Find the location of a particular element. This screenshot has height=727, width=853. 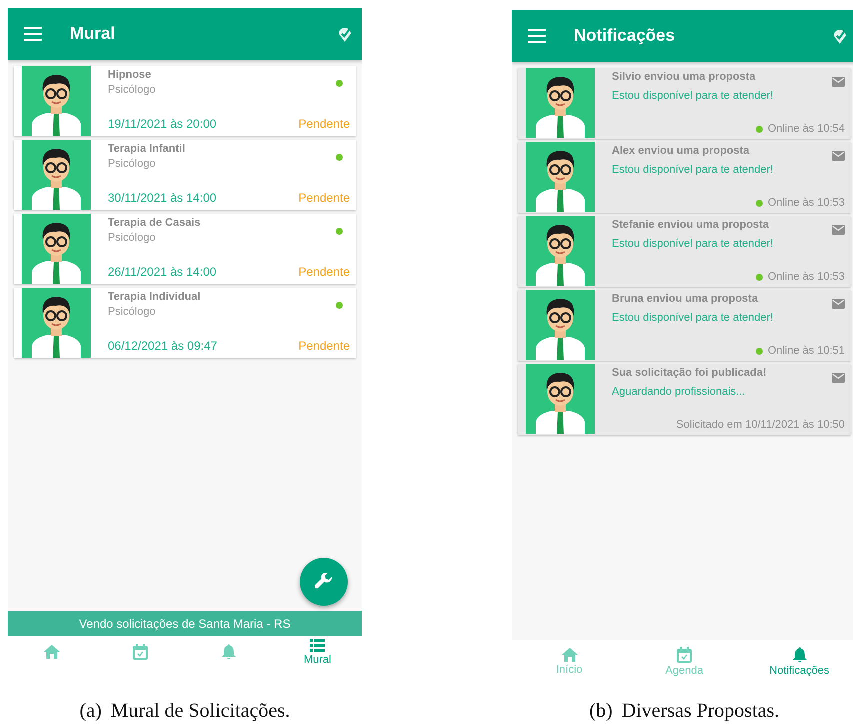

request-card: Terapia Infantil Psicólogo 30/11/2021 às 14:00 Pendente is located at coordinates (185, 175).